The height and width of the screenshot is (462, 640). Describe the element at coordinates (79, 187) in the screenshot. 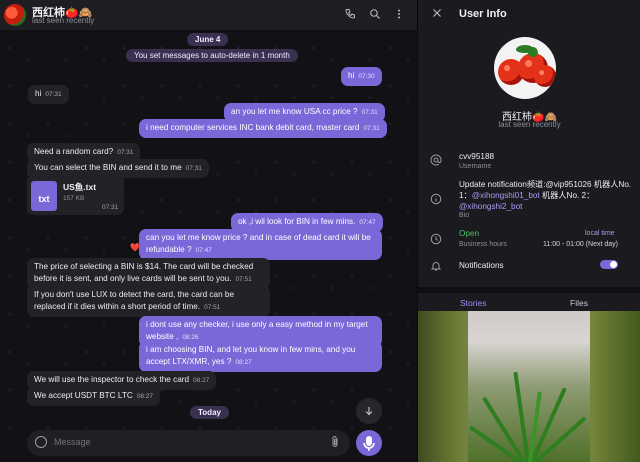

I see `file-name: US鱼.txt` at that location.